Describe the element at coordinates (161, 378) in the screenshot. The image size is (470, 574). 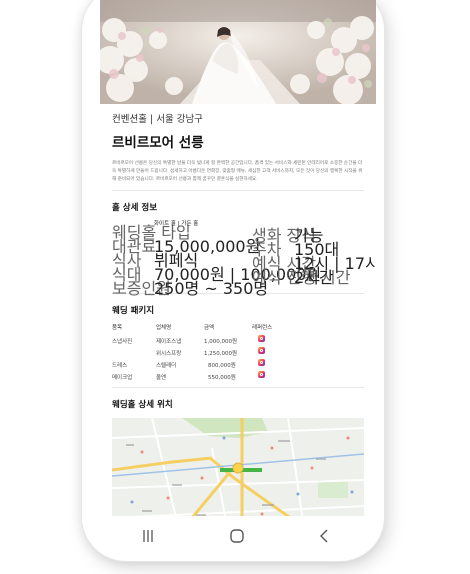
I see `package-vendor: 올앤` at that location.